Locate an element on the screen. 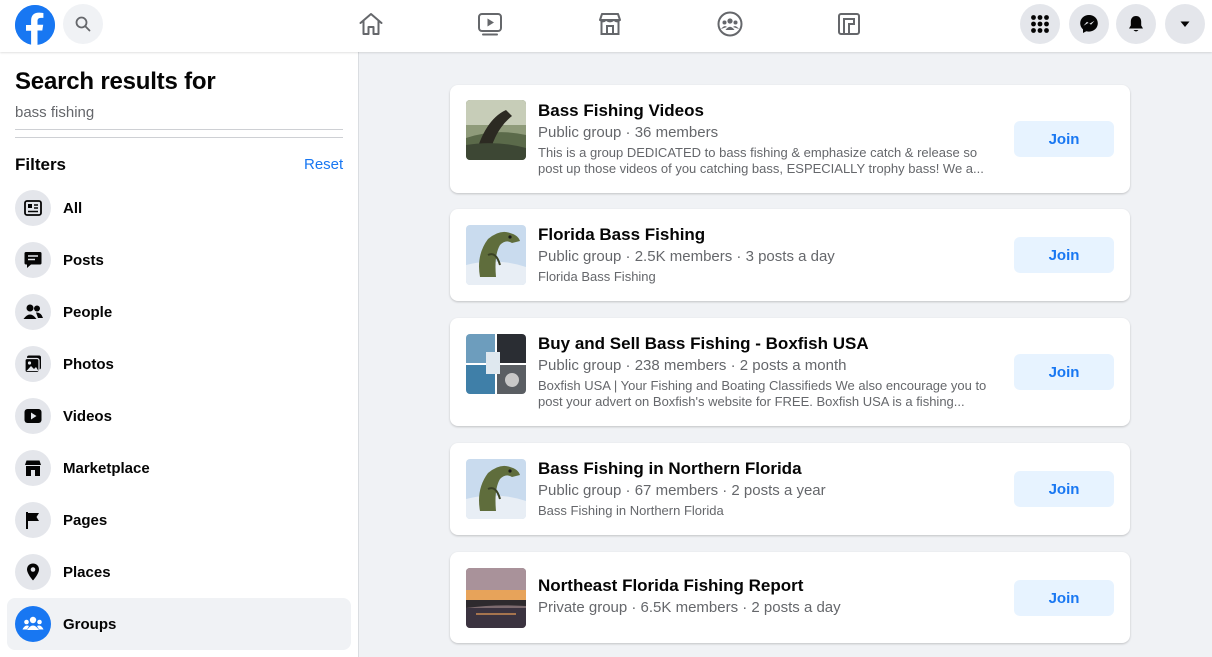 The width and height of the screenshot is (1212, 657). filter-item-posts: Posts is located at coordinates (179, 260).